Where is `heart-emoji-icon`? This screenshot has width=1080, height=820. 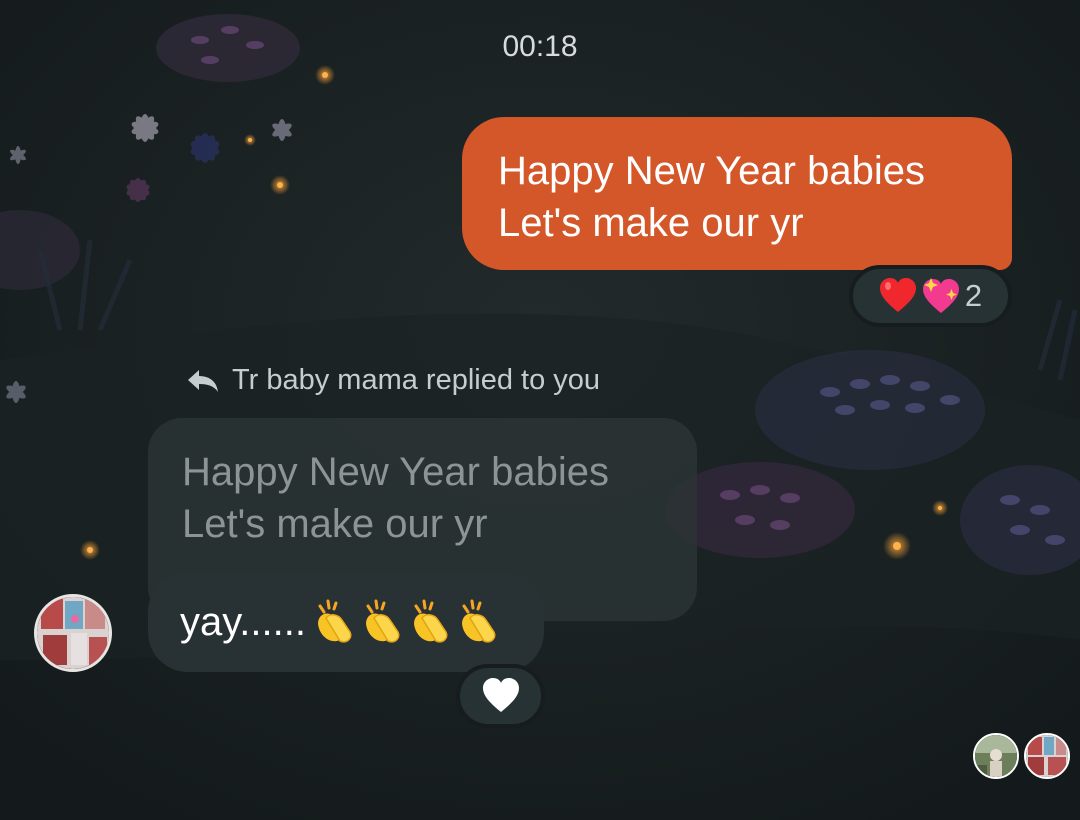 heart-emoji-icon is located at coordinates (897, 295).